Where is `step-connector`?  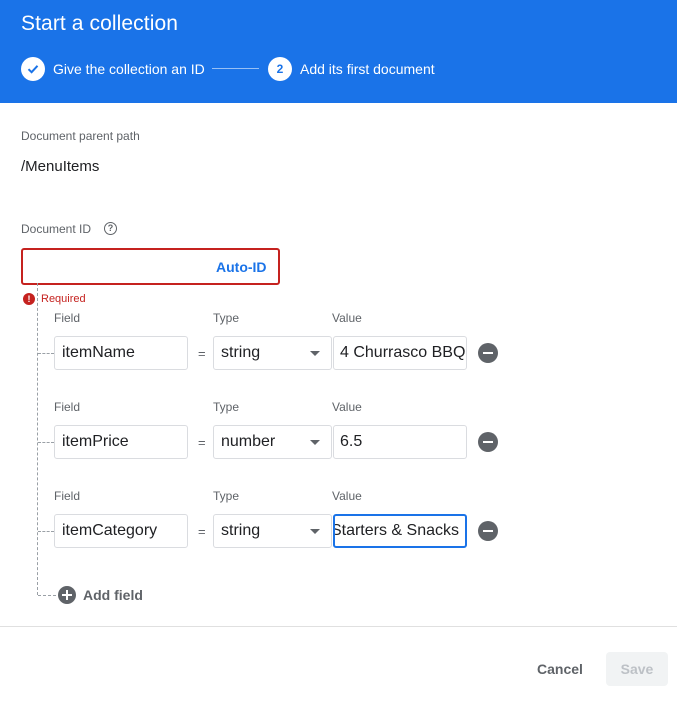 step-connector is located at coordinates (235, 68).